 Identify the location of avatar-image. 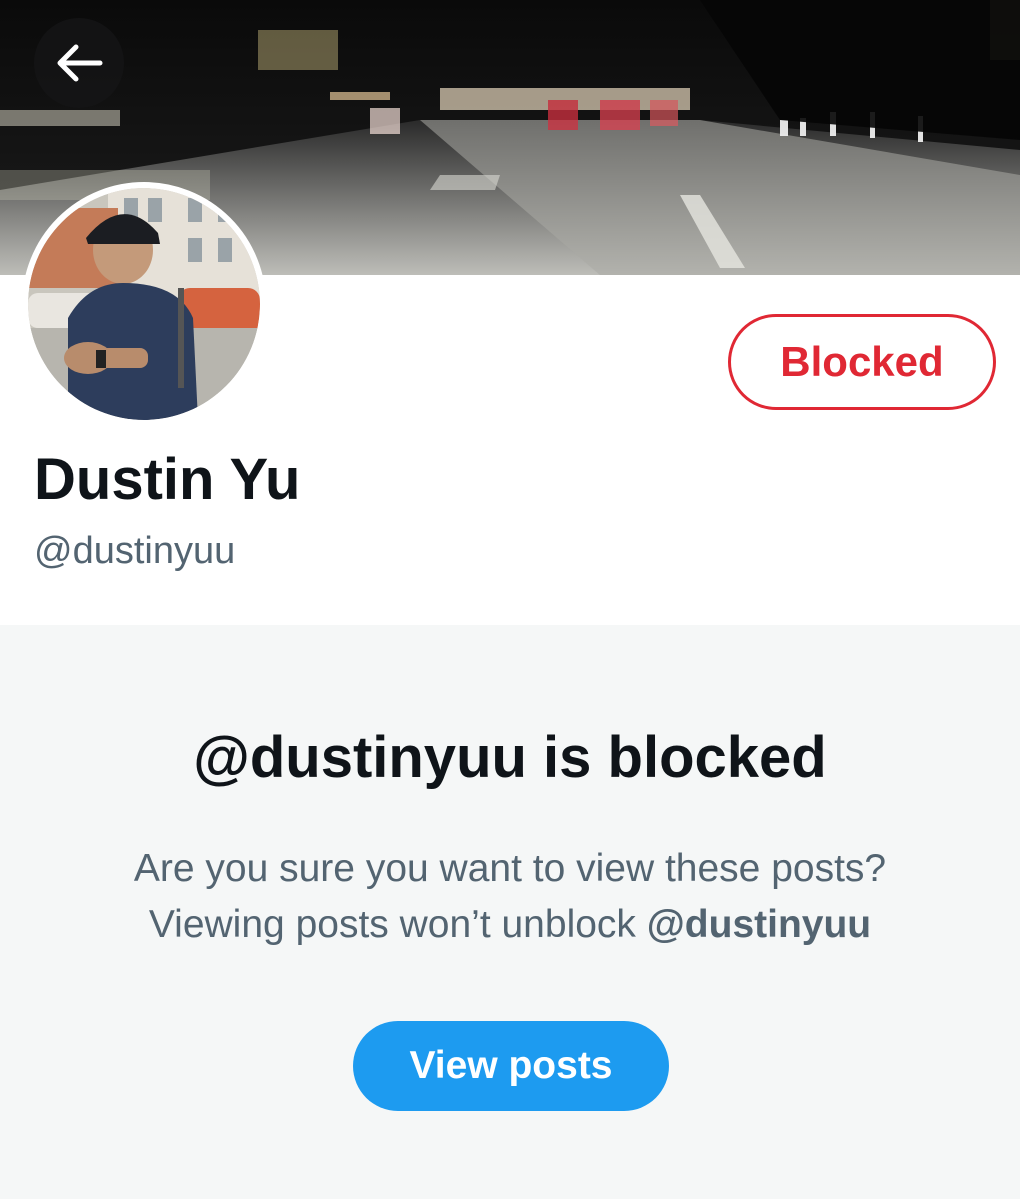
(144, 304).